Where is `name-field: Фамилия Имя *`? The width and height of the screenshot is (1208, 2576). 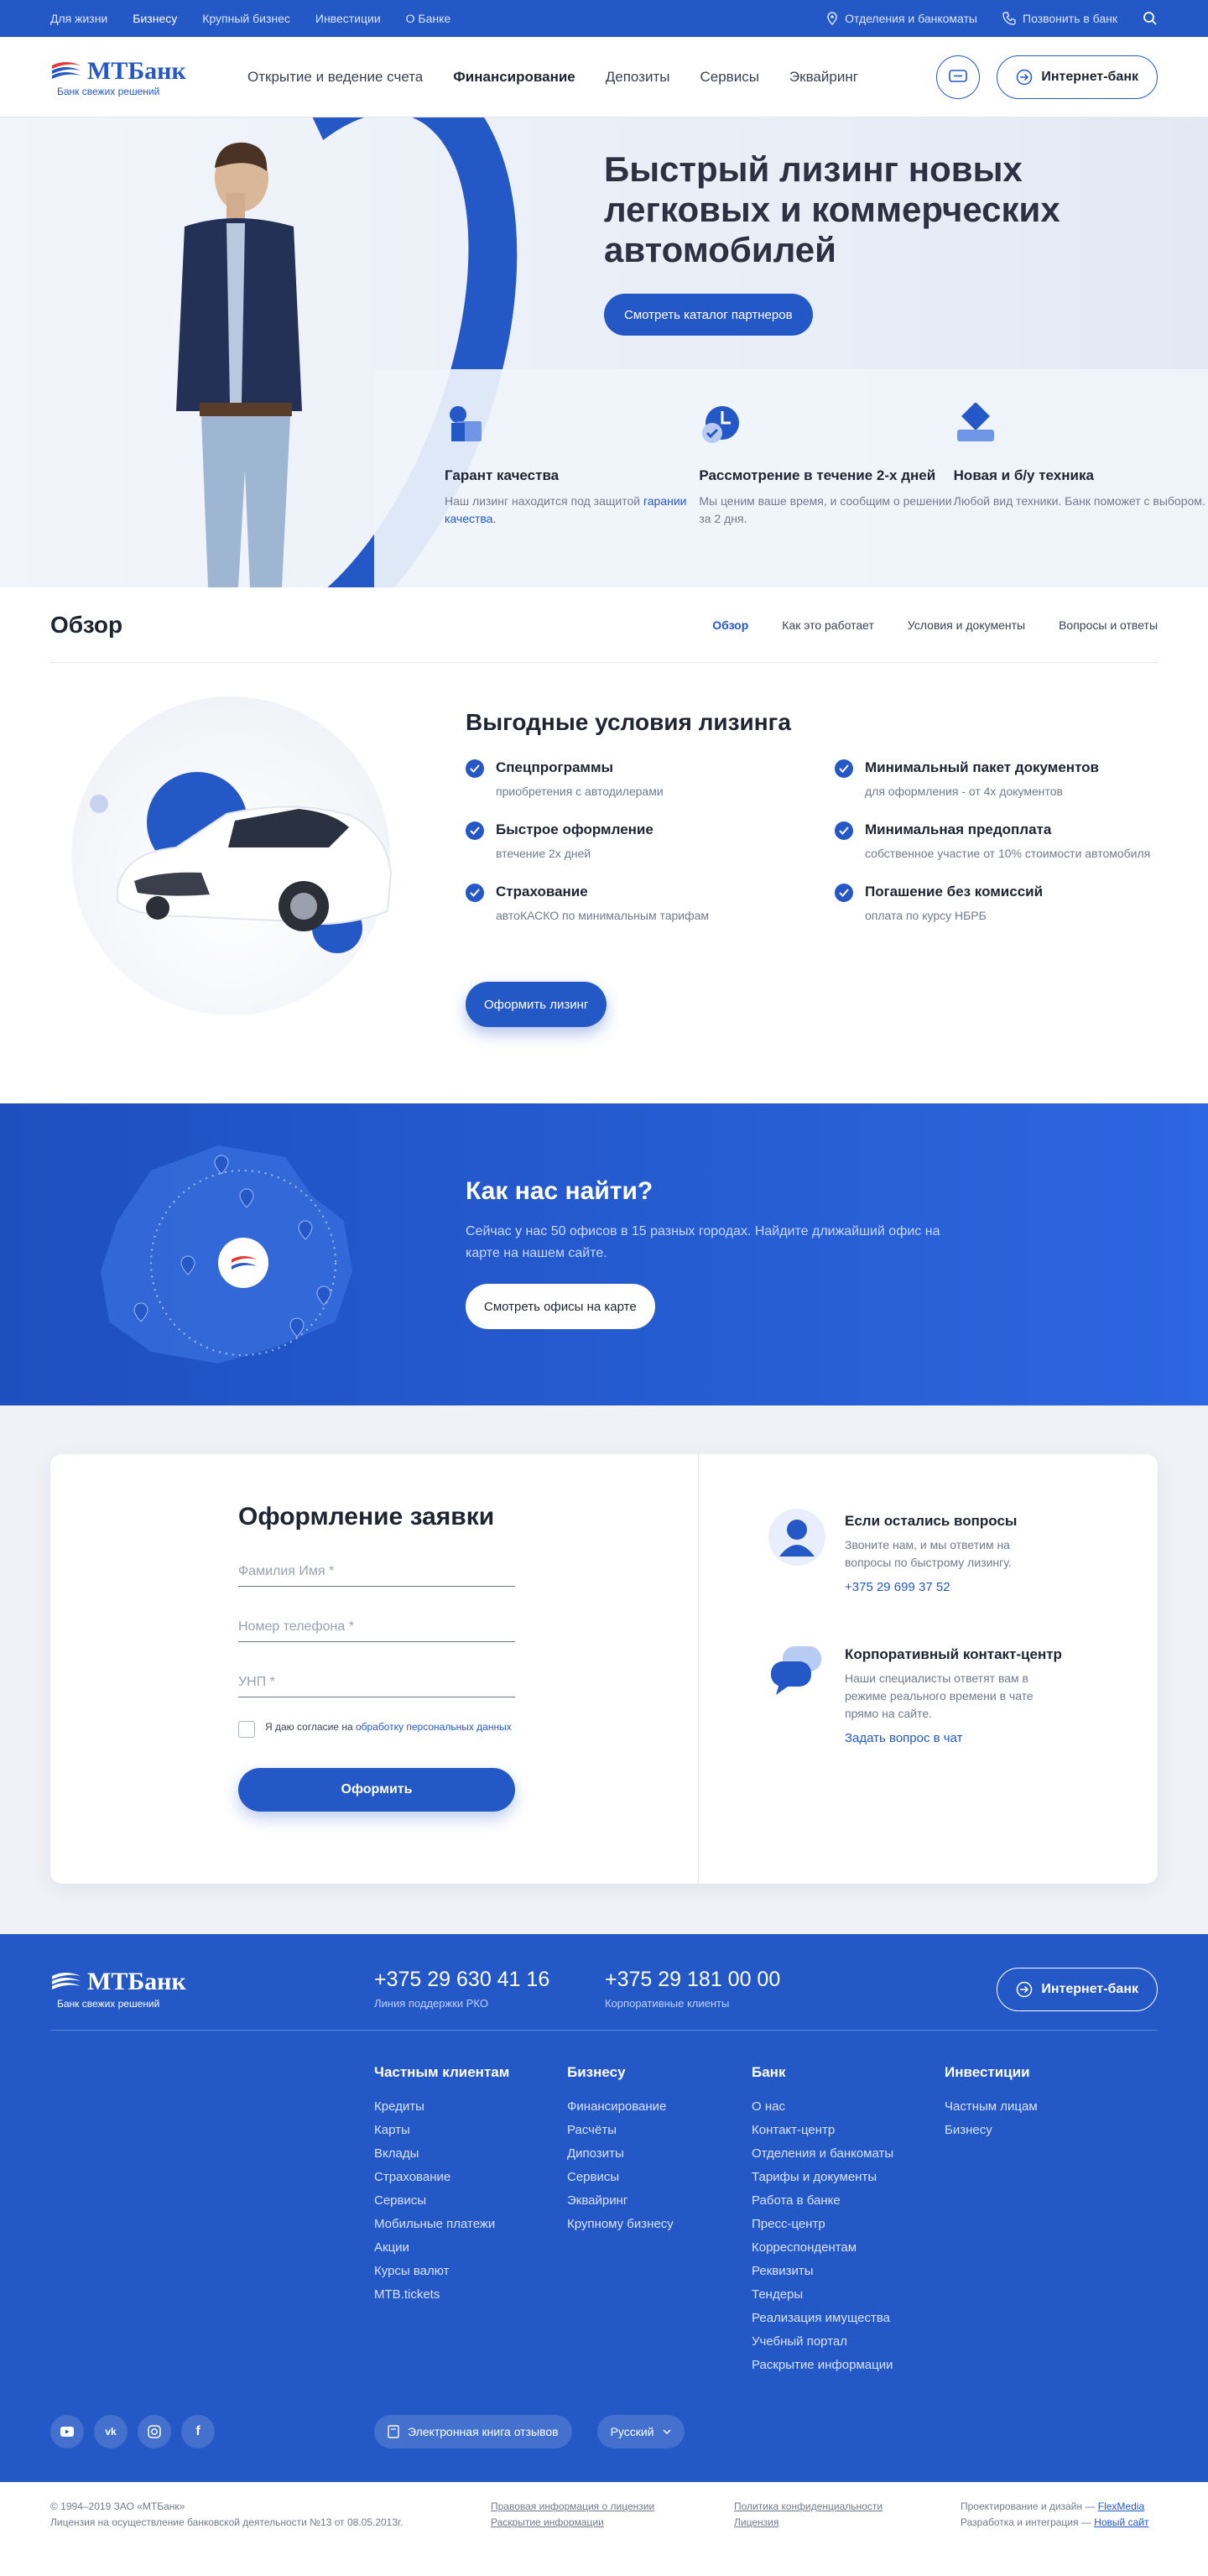
name-field: Фамилия Имя * is located at coordinates (377, 1571).